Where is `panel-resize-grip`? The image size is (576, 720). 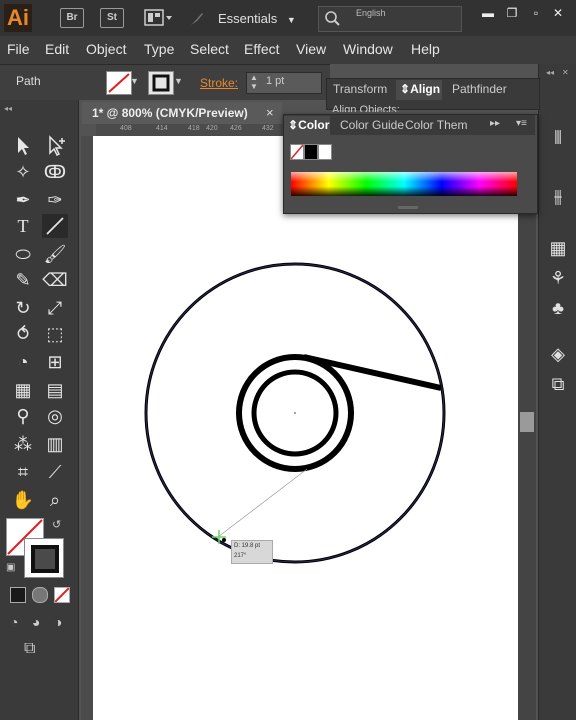 panel-resize-grip is located at coordinates (408, 207).